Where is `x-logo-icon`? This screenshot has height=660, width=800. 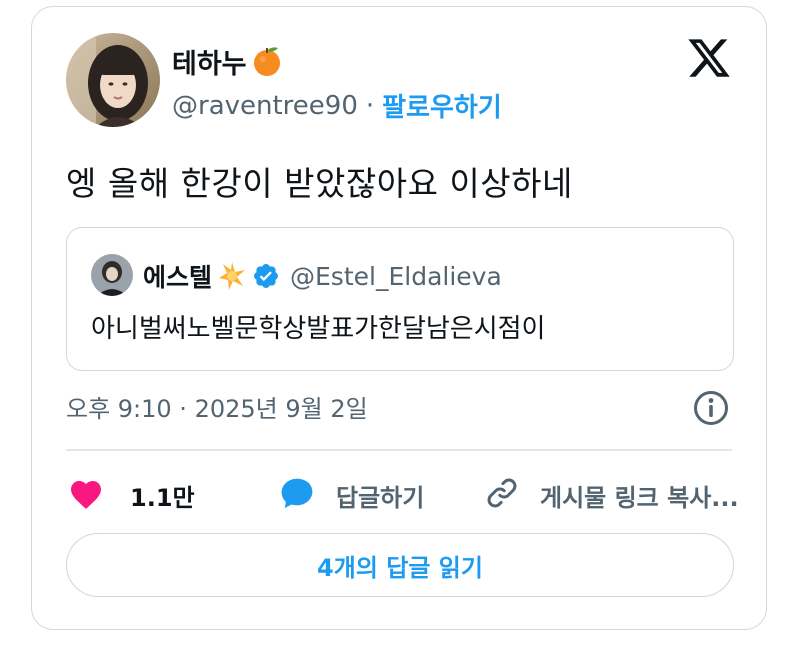
x-logo-icon is located at coordinates (709, 58).